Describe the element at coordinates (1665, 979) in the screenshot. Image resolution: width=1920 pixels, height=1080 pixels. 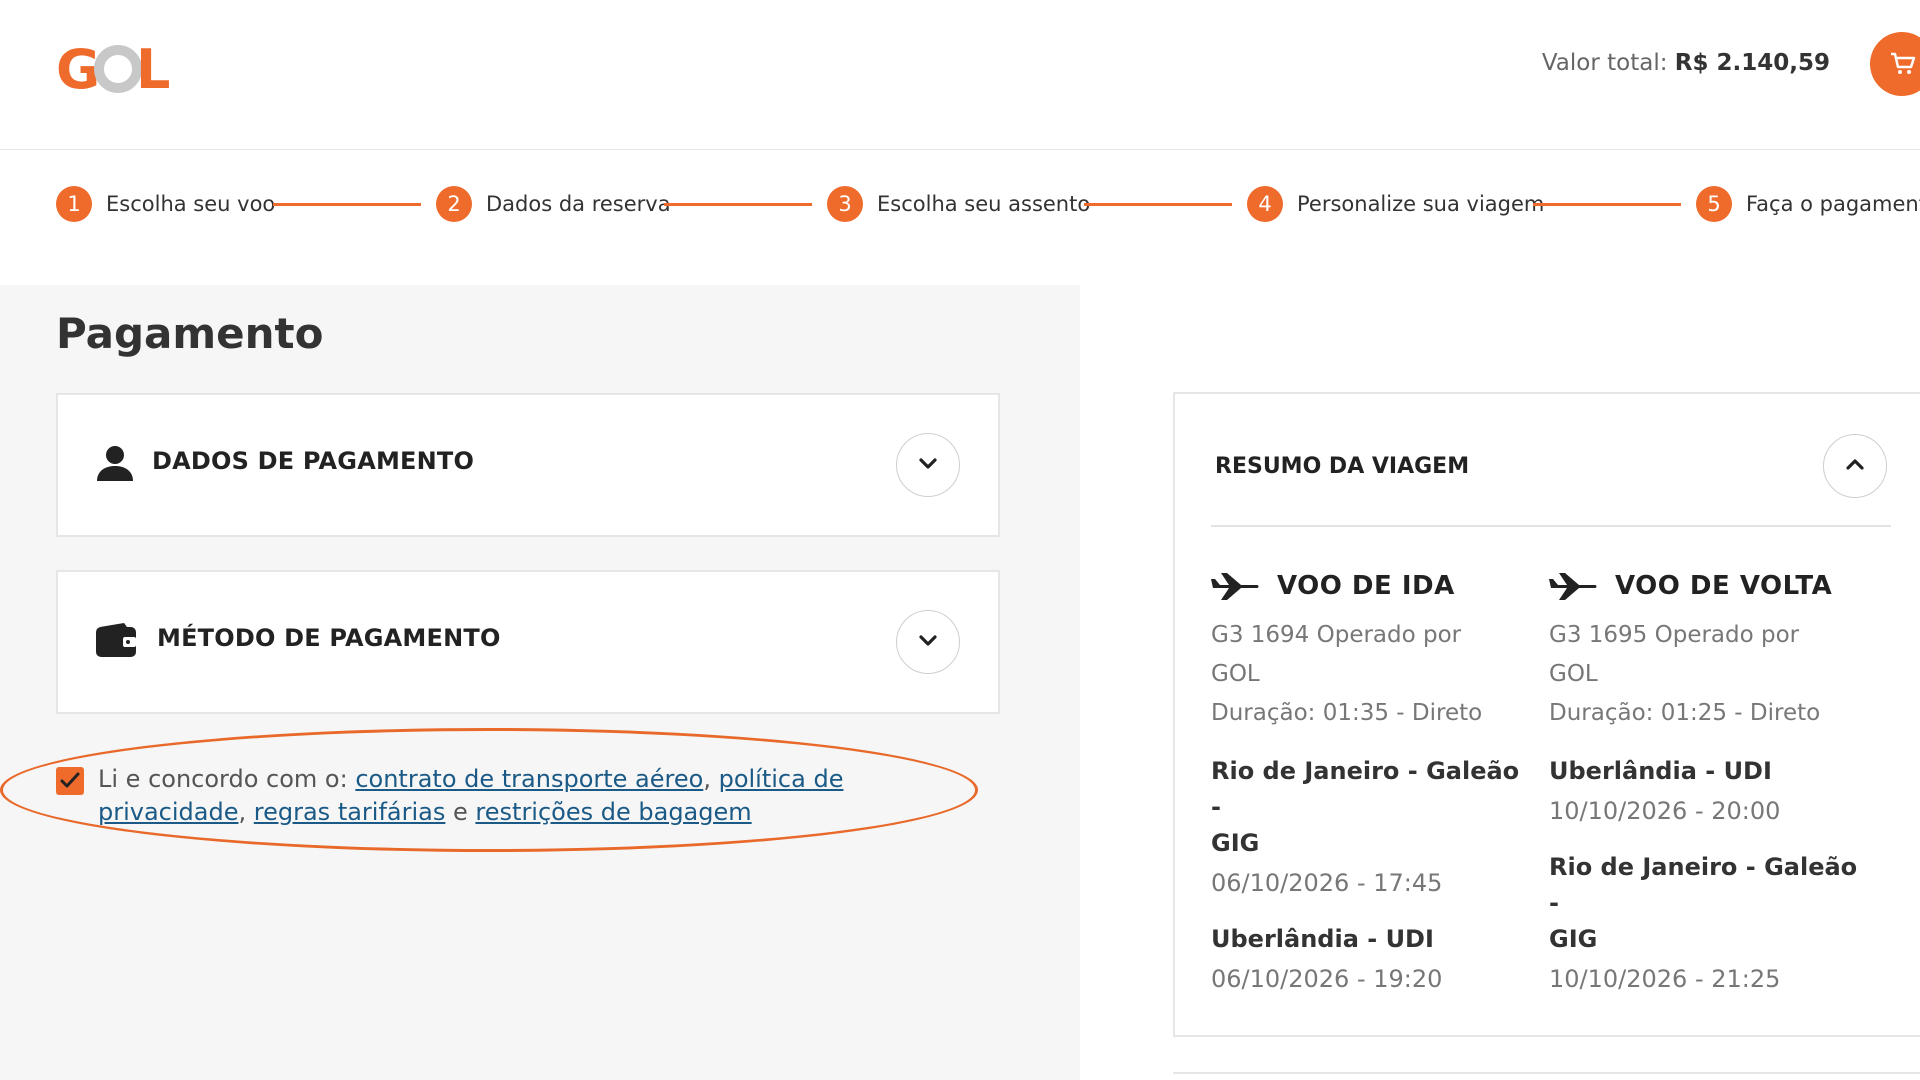
I see `arrival-datetime: 10/10/2026 - 21:25` at that location.